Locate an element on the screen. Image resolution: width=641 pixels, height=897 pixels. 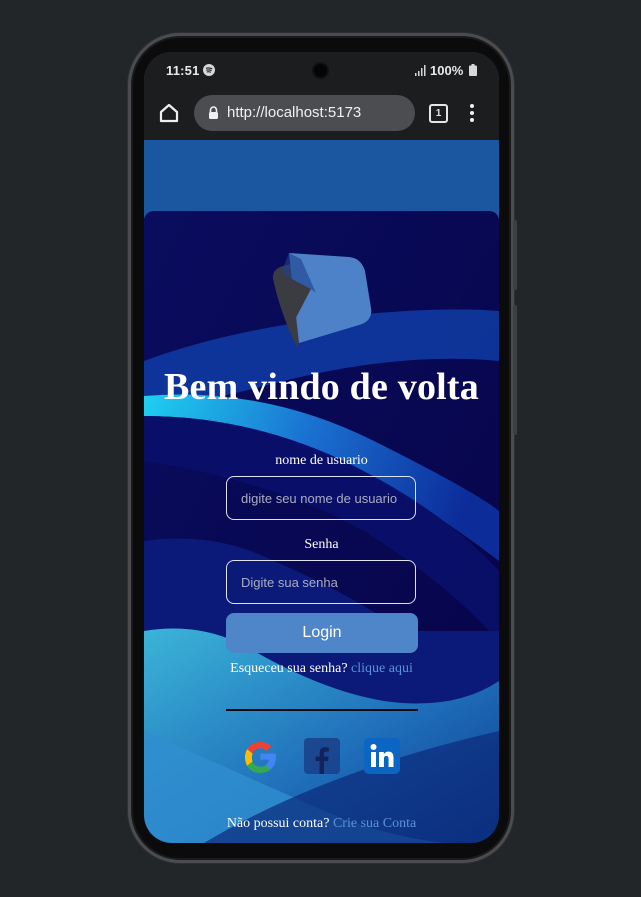
signal-icon is located at coordinates (421, 71).